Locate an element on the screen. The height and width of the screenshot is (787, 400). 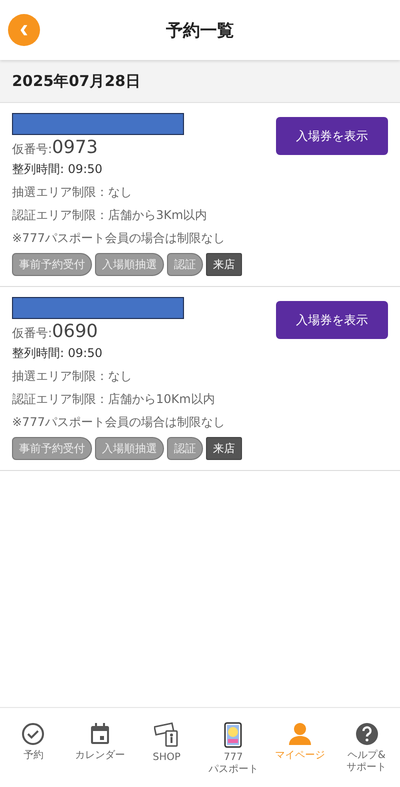
condition-text: 認証エリア制限：店舗から10Km以内 is located at coordinates (114, 399).